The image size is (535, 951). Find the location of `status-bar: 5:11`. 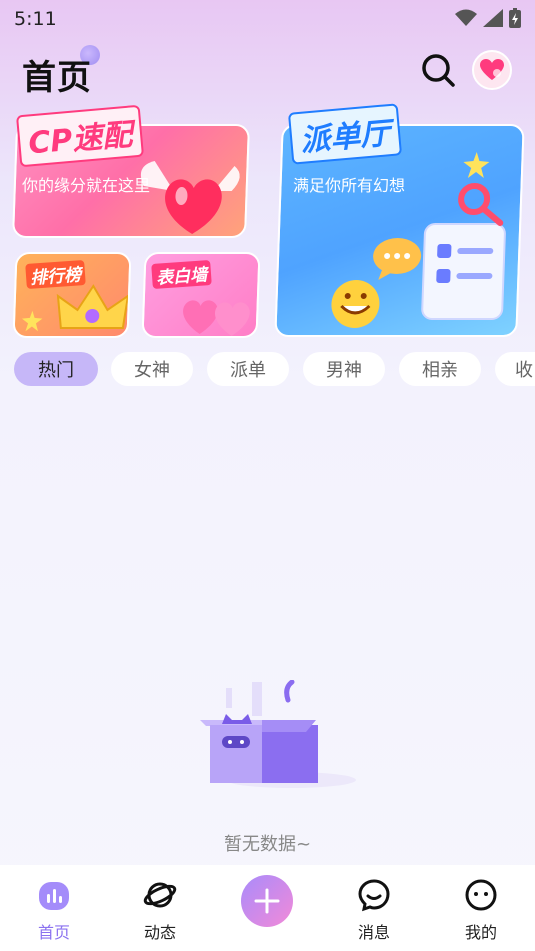

status-bar: 5:11 is located at coordinates (267, 18).